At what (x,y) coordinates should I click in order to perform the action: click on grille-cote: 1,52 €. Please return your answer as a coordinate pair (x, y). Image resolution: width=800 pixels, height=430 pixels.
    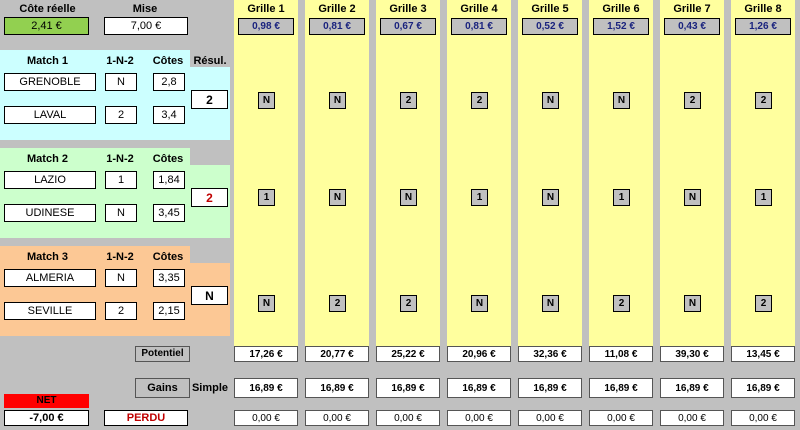
    Looking at the image, I should click on (621, 26).